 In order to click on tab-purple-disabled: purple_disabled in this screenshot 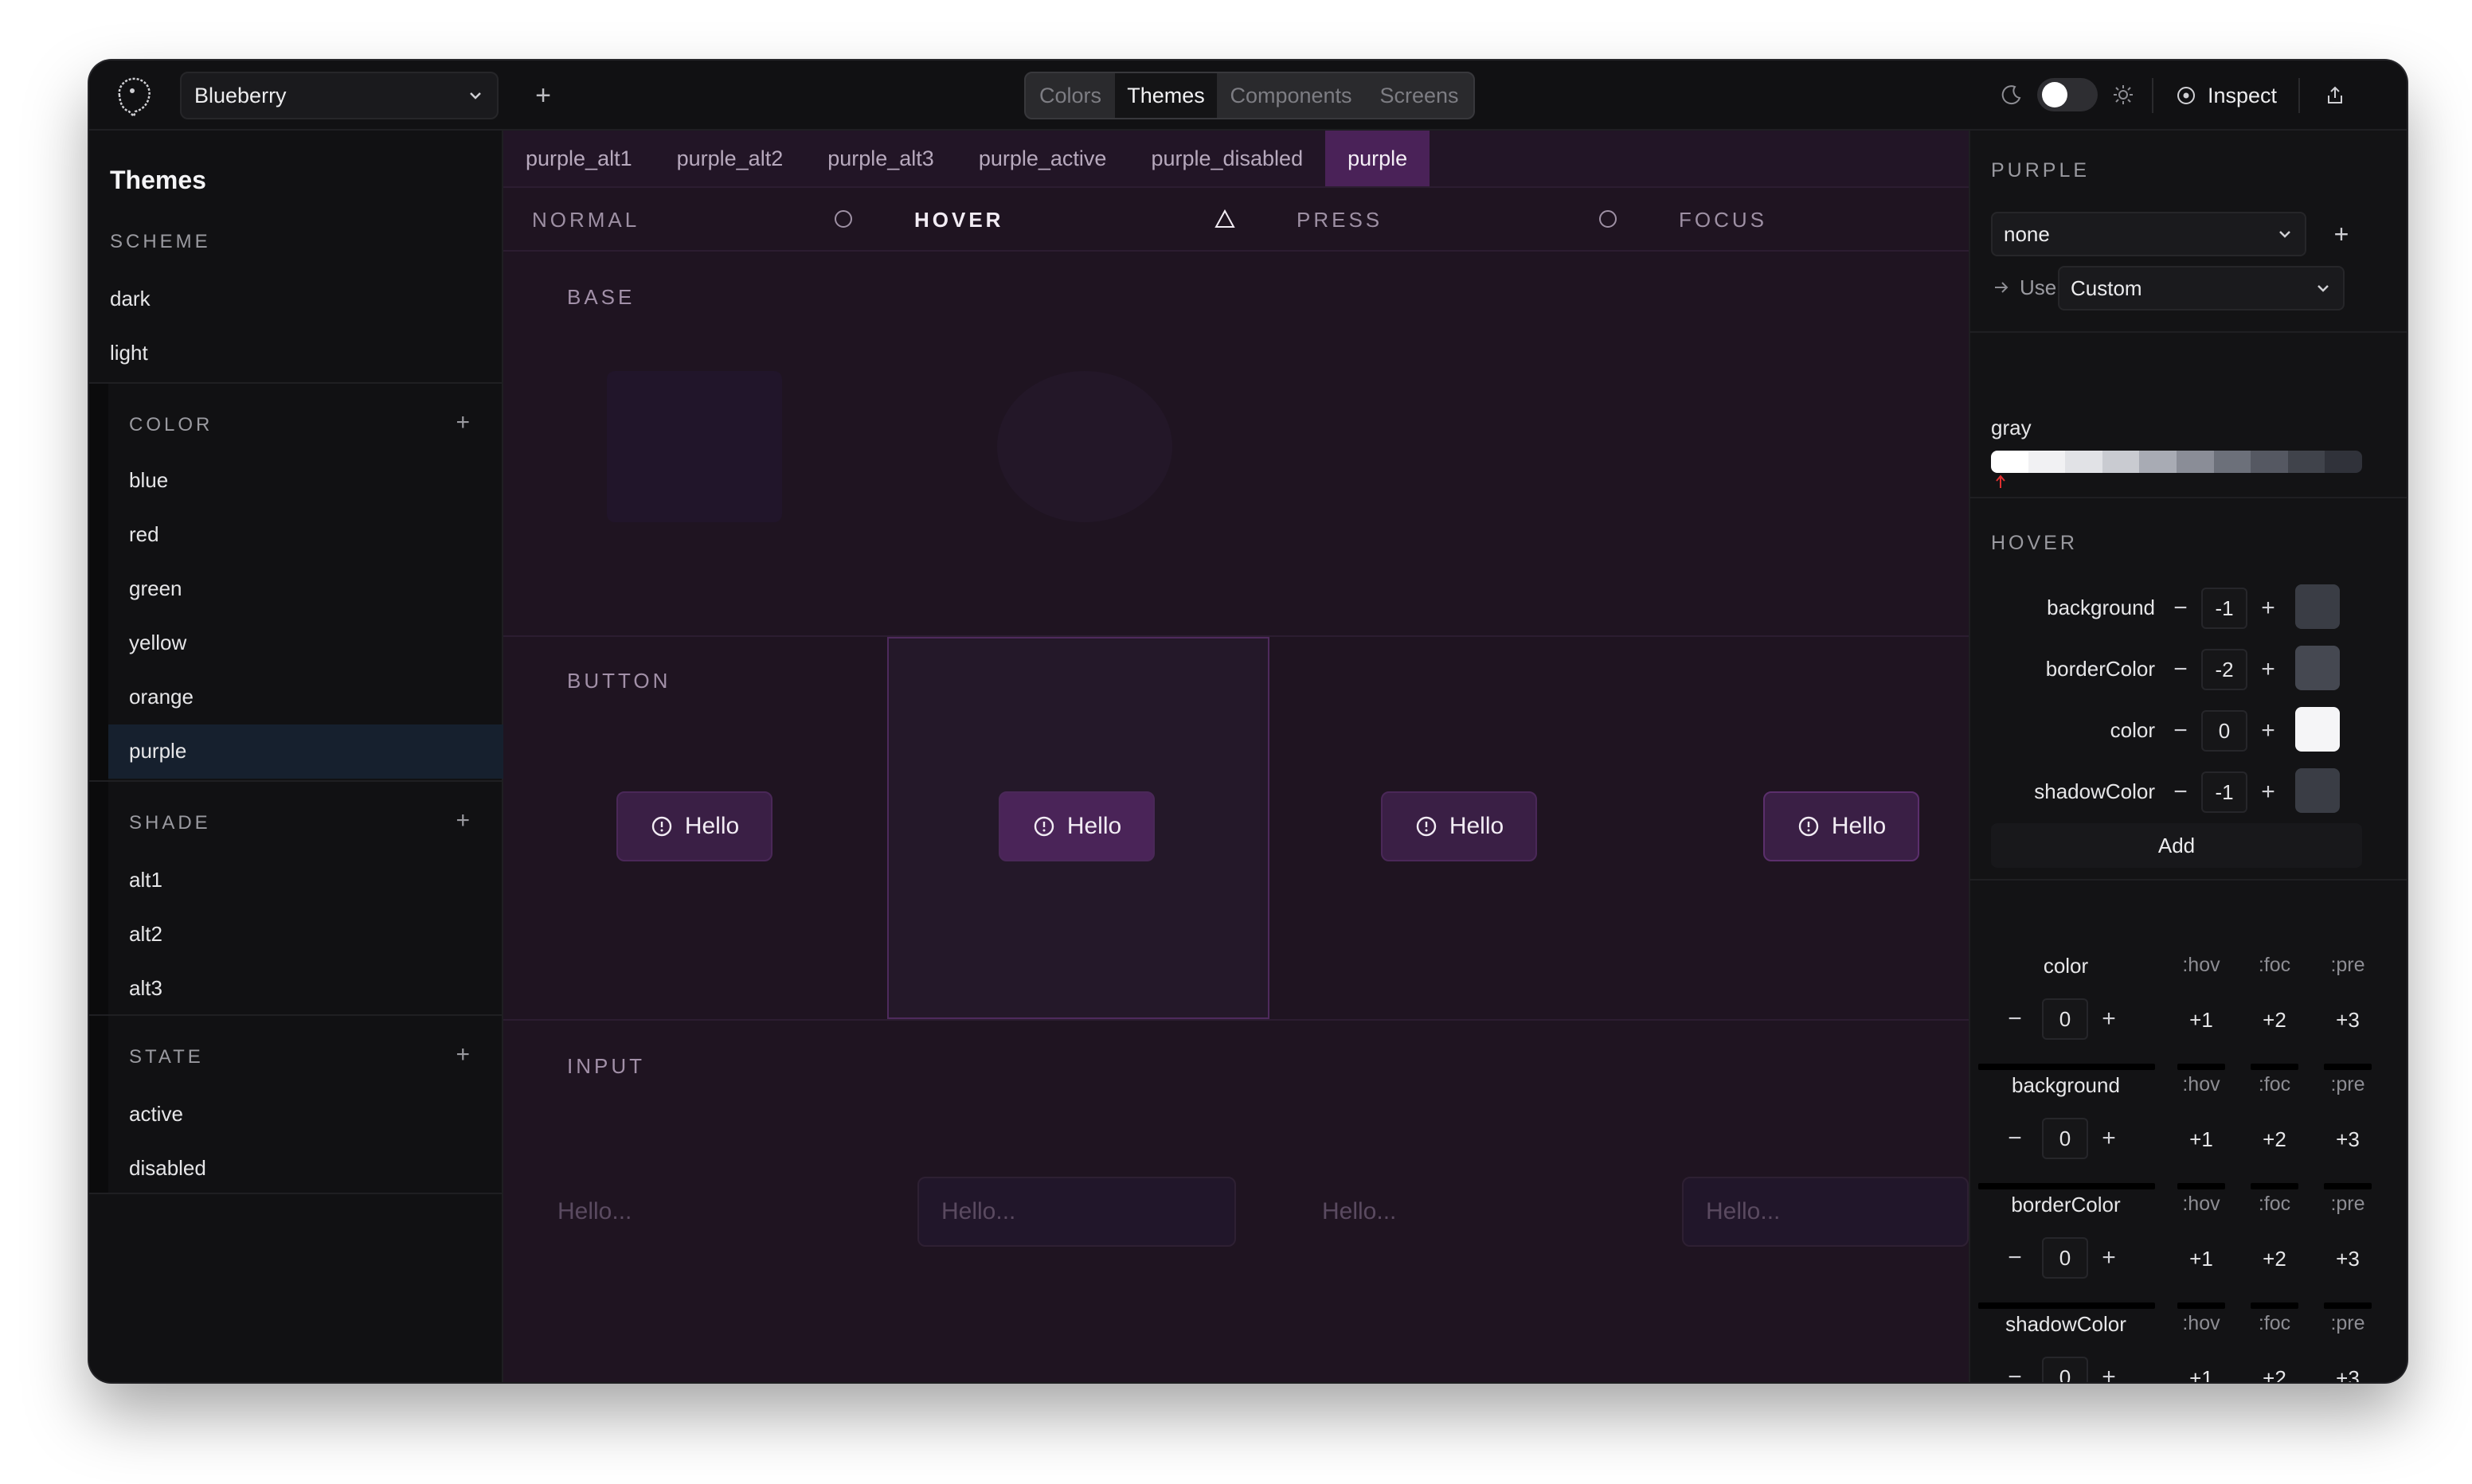, I will do `click(1226, 158)`.